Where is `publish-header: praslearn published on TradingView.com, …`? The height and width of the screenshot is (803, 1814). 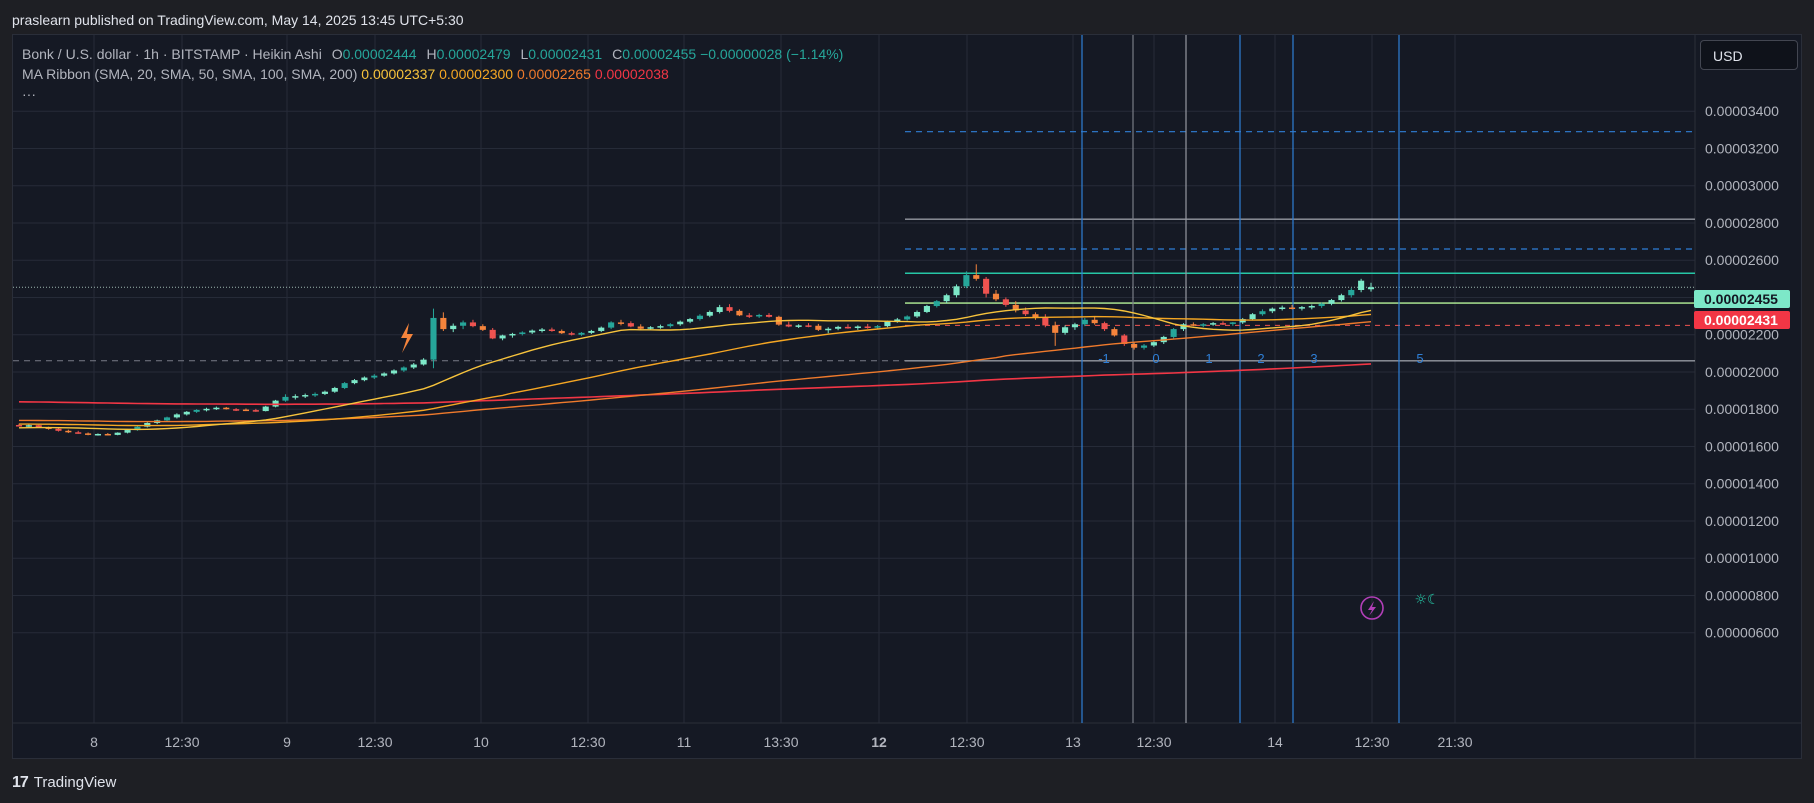 publish-header: praslearn published on TradingView.com, … is located at coordinates (907, 17).